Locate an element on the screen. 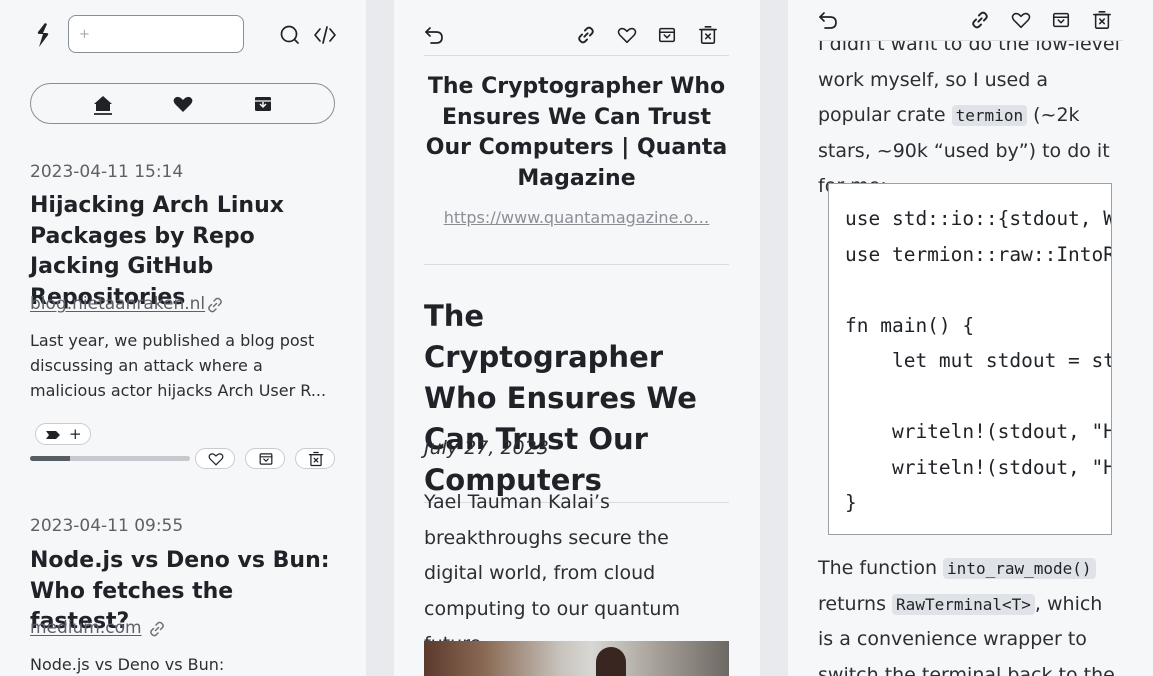  article-image is located at coordinates (576, 658).